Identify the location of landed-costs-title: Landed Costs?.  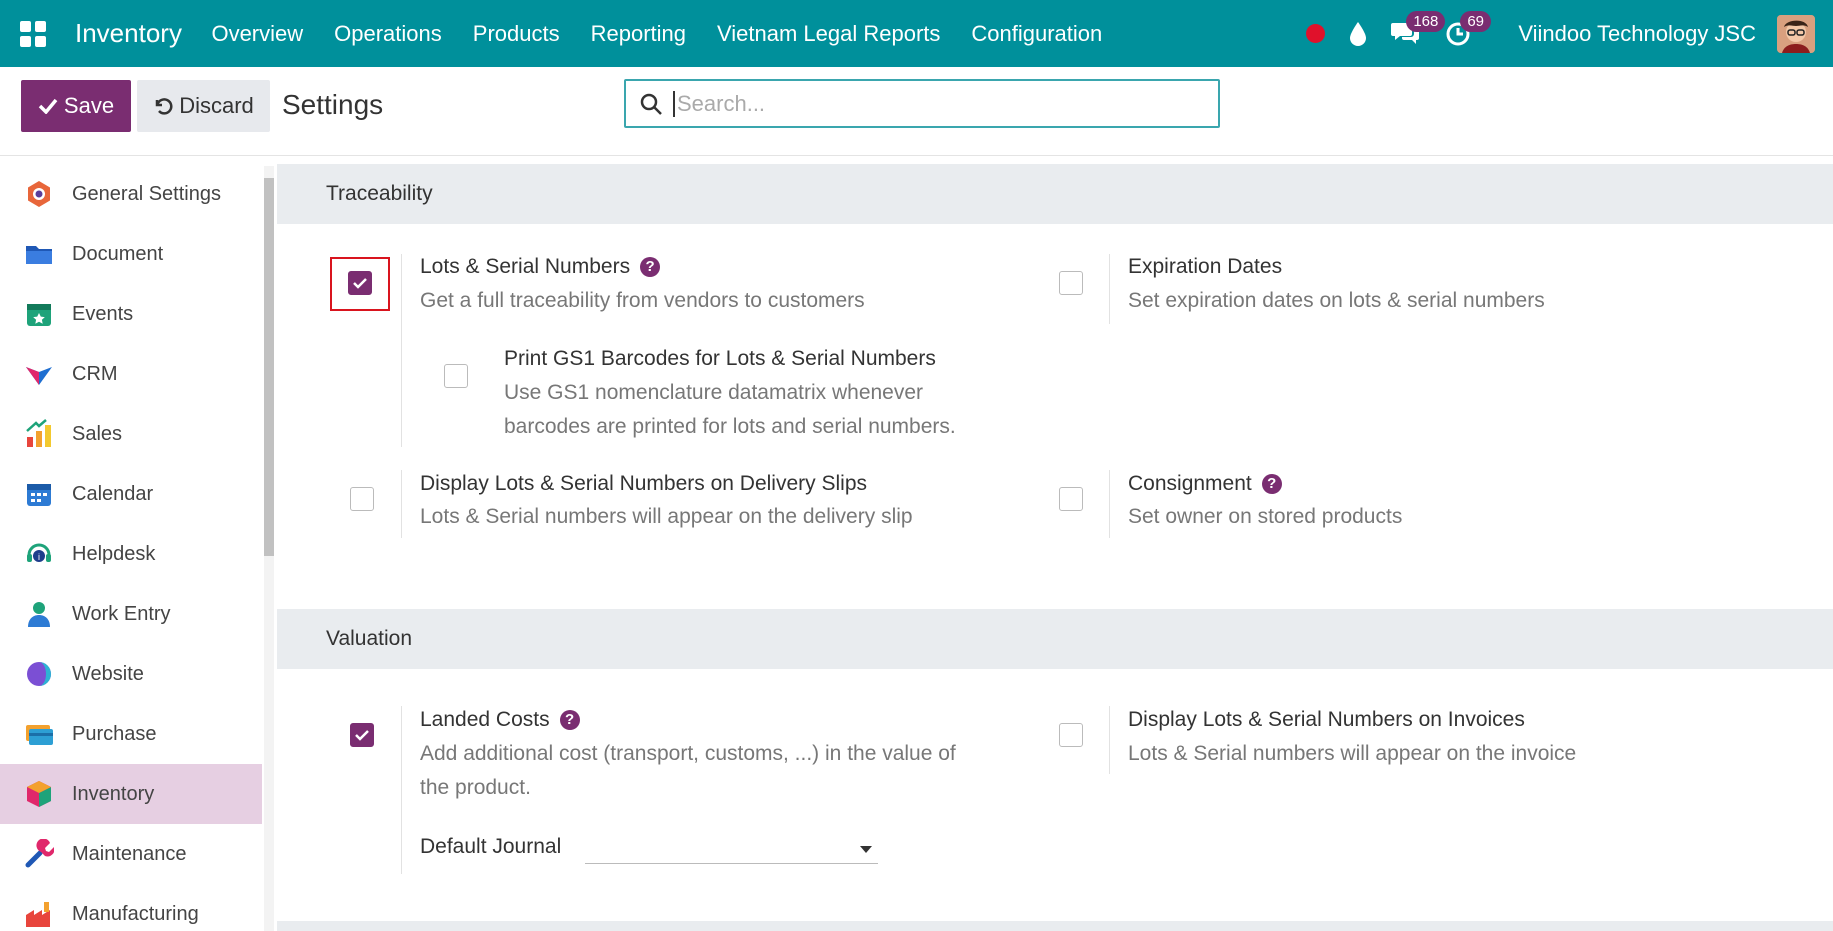
(500, 720).